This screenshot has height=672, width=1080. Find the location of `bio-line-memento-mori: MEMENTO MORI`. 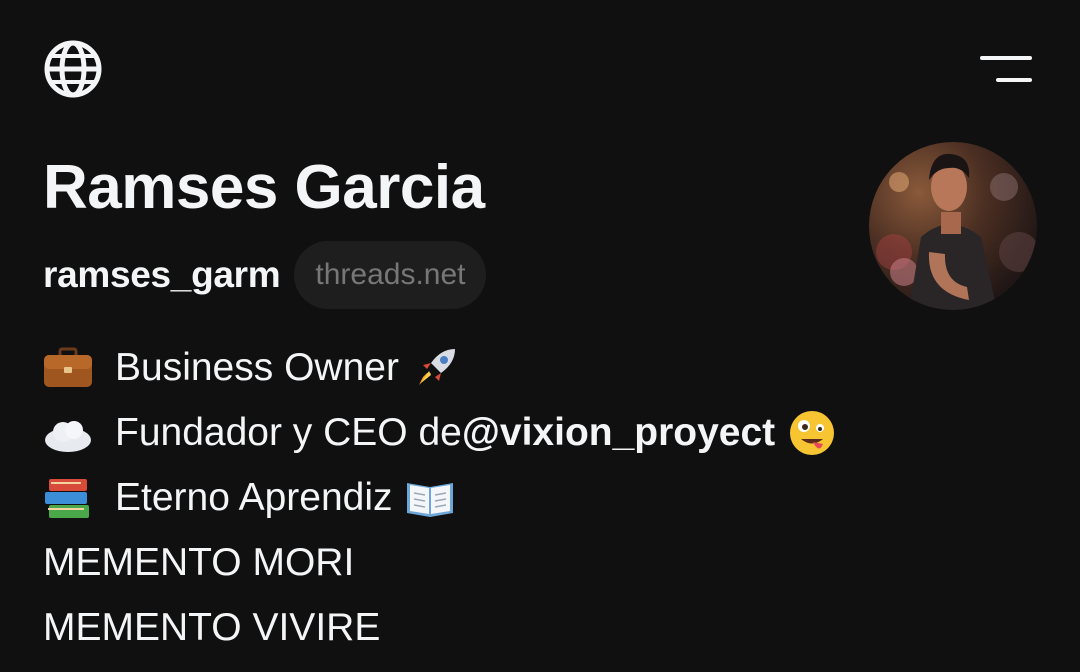

bio-line-memento-mori: MEMENTO MORI is located at coordinates (199, 562).